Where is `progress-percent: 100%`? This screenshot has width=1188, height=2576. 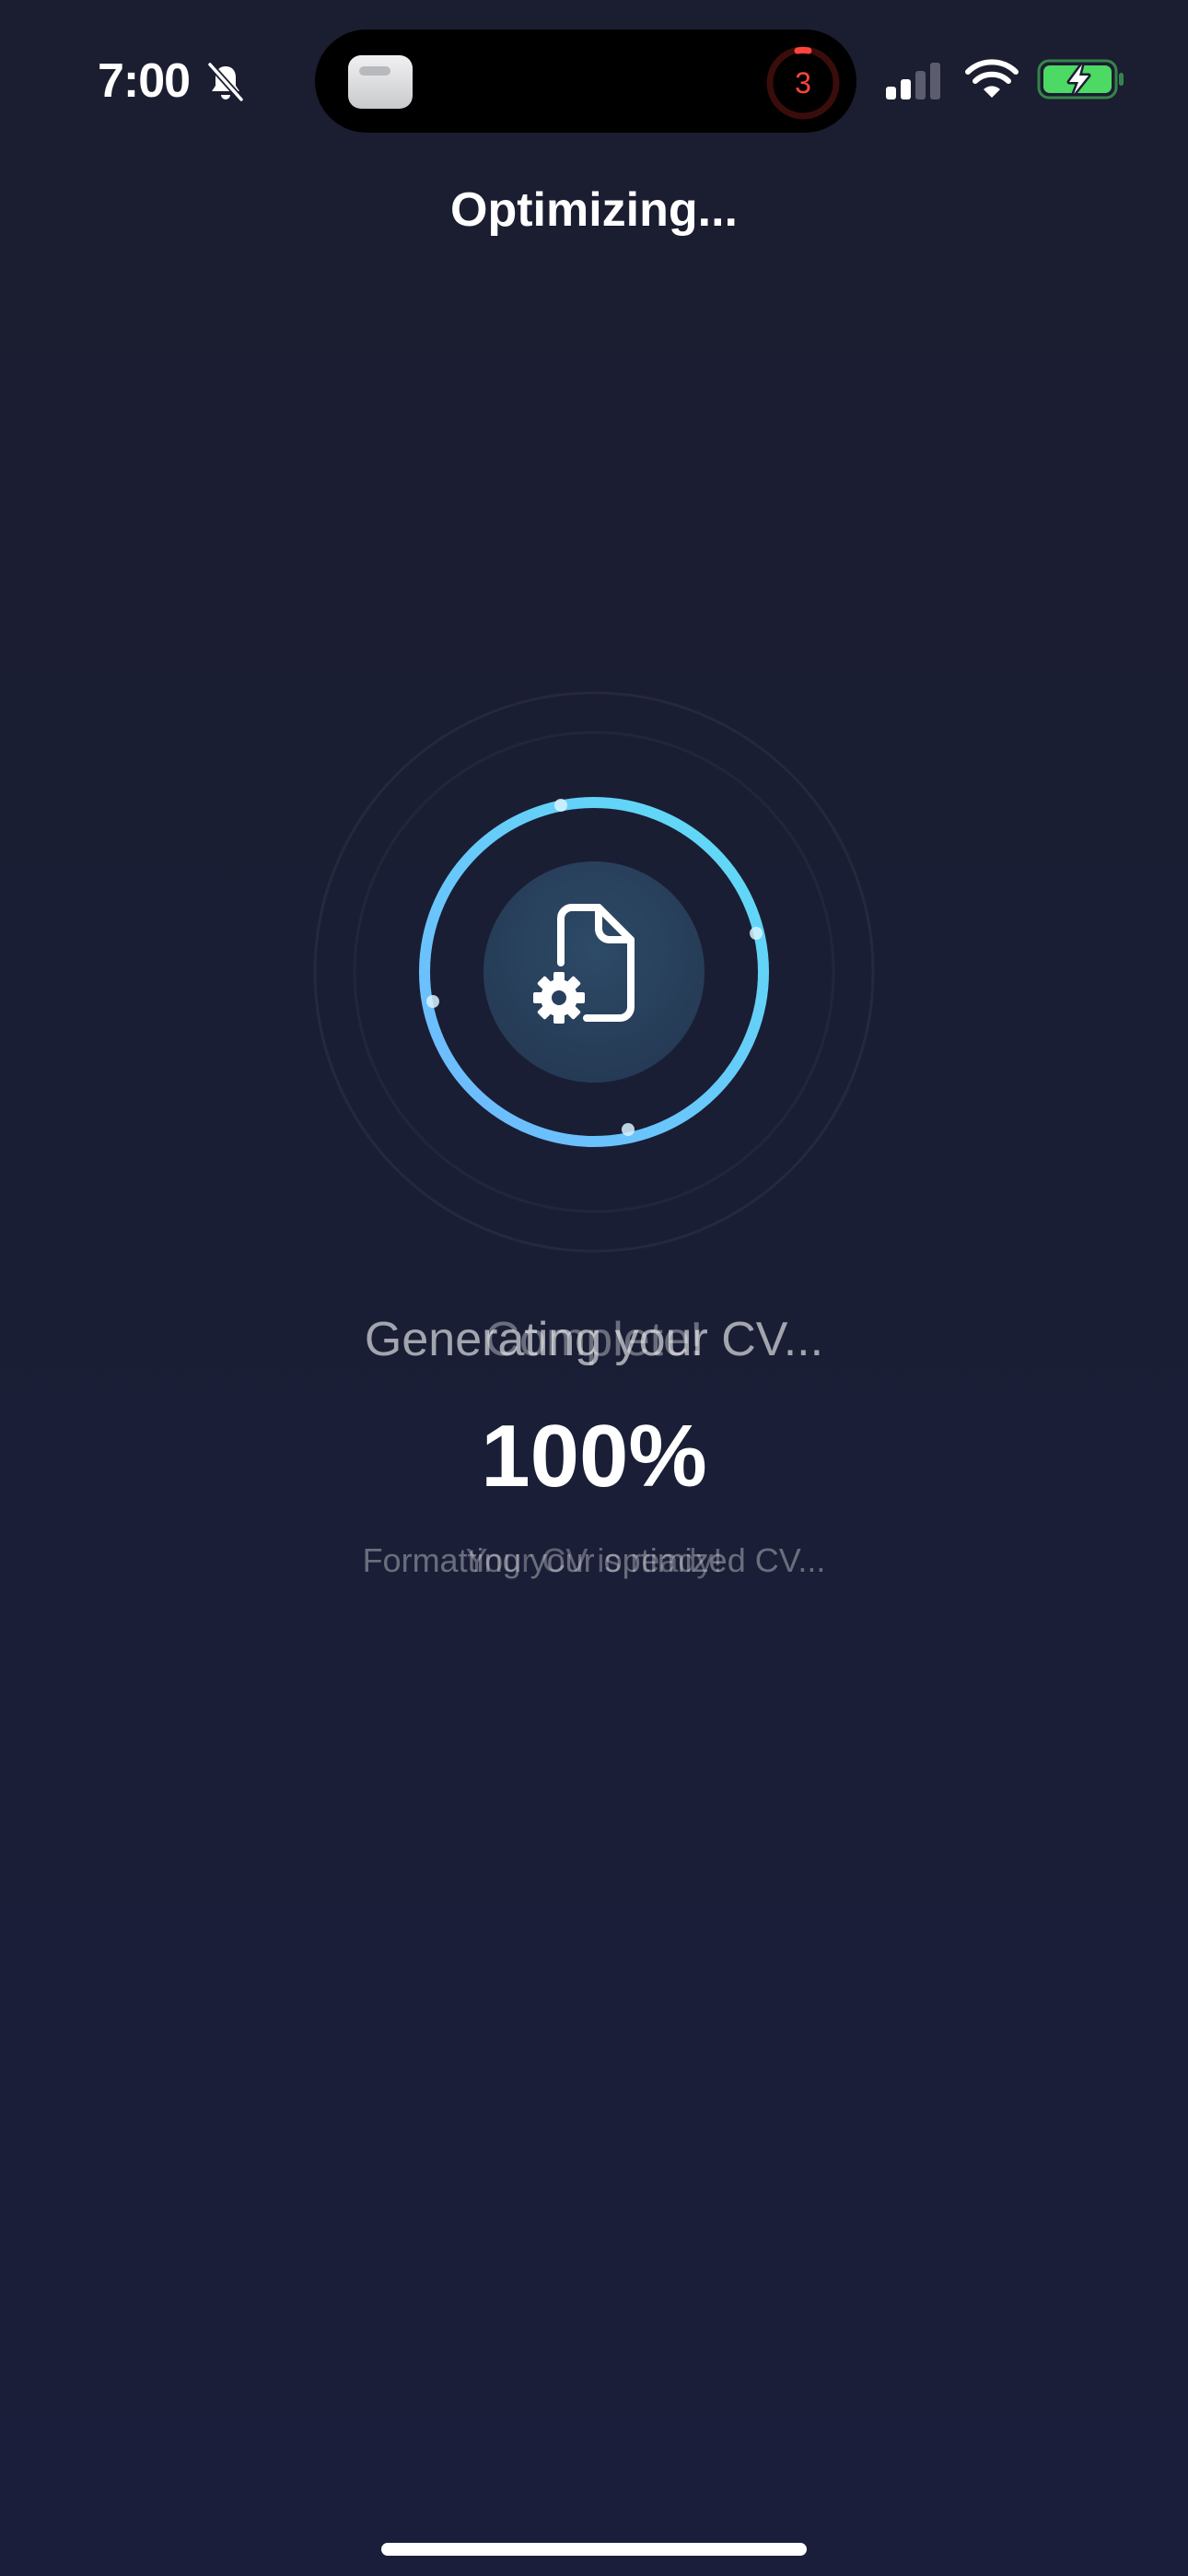 progress-percent: 100% is located at coordinates (594, 1456).